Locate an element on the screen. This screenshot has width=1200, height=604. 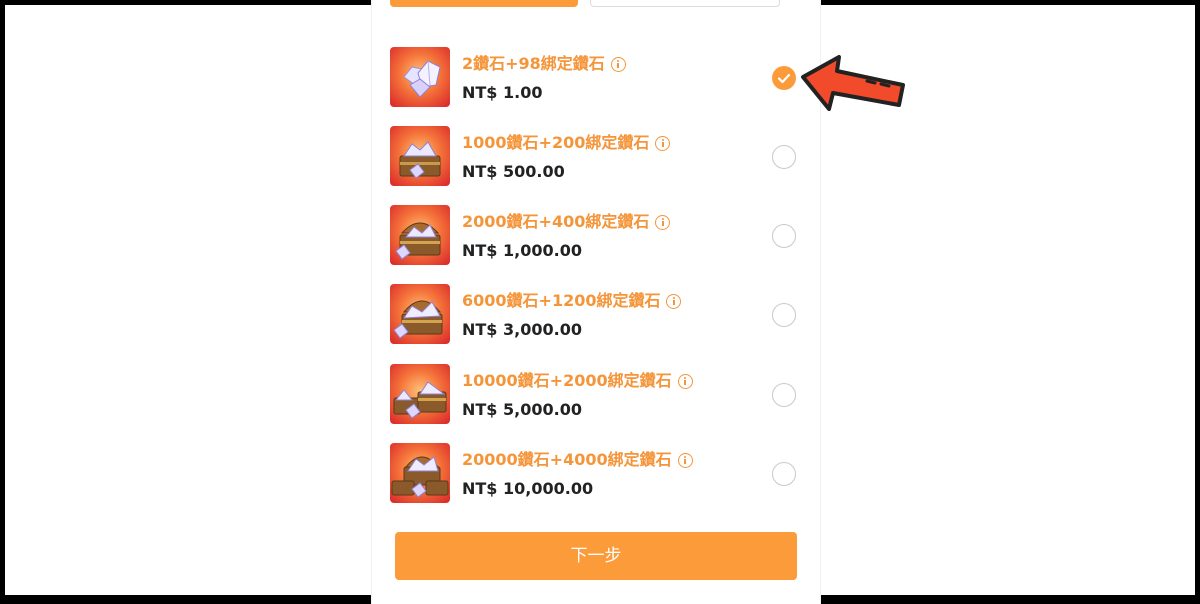
package-item-3: 6000鑽石+1200綁定鑽石 NT$ 3,000.00 is located at coordinates (595, 315).